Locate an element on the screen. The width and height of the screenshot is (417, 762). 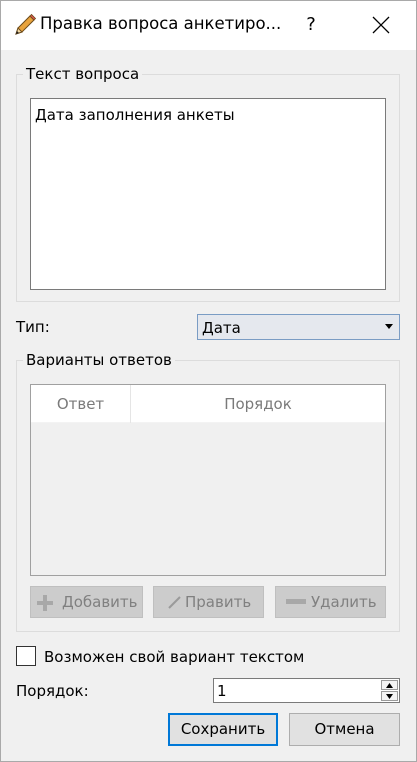
custom-option-label: Возможен свой вариант текстом is located at coordinates (174, 657).